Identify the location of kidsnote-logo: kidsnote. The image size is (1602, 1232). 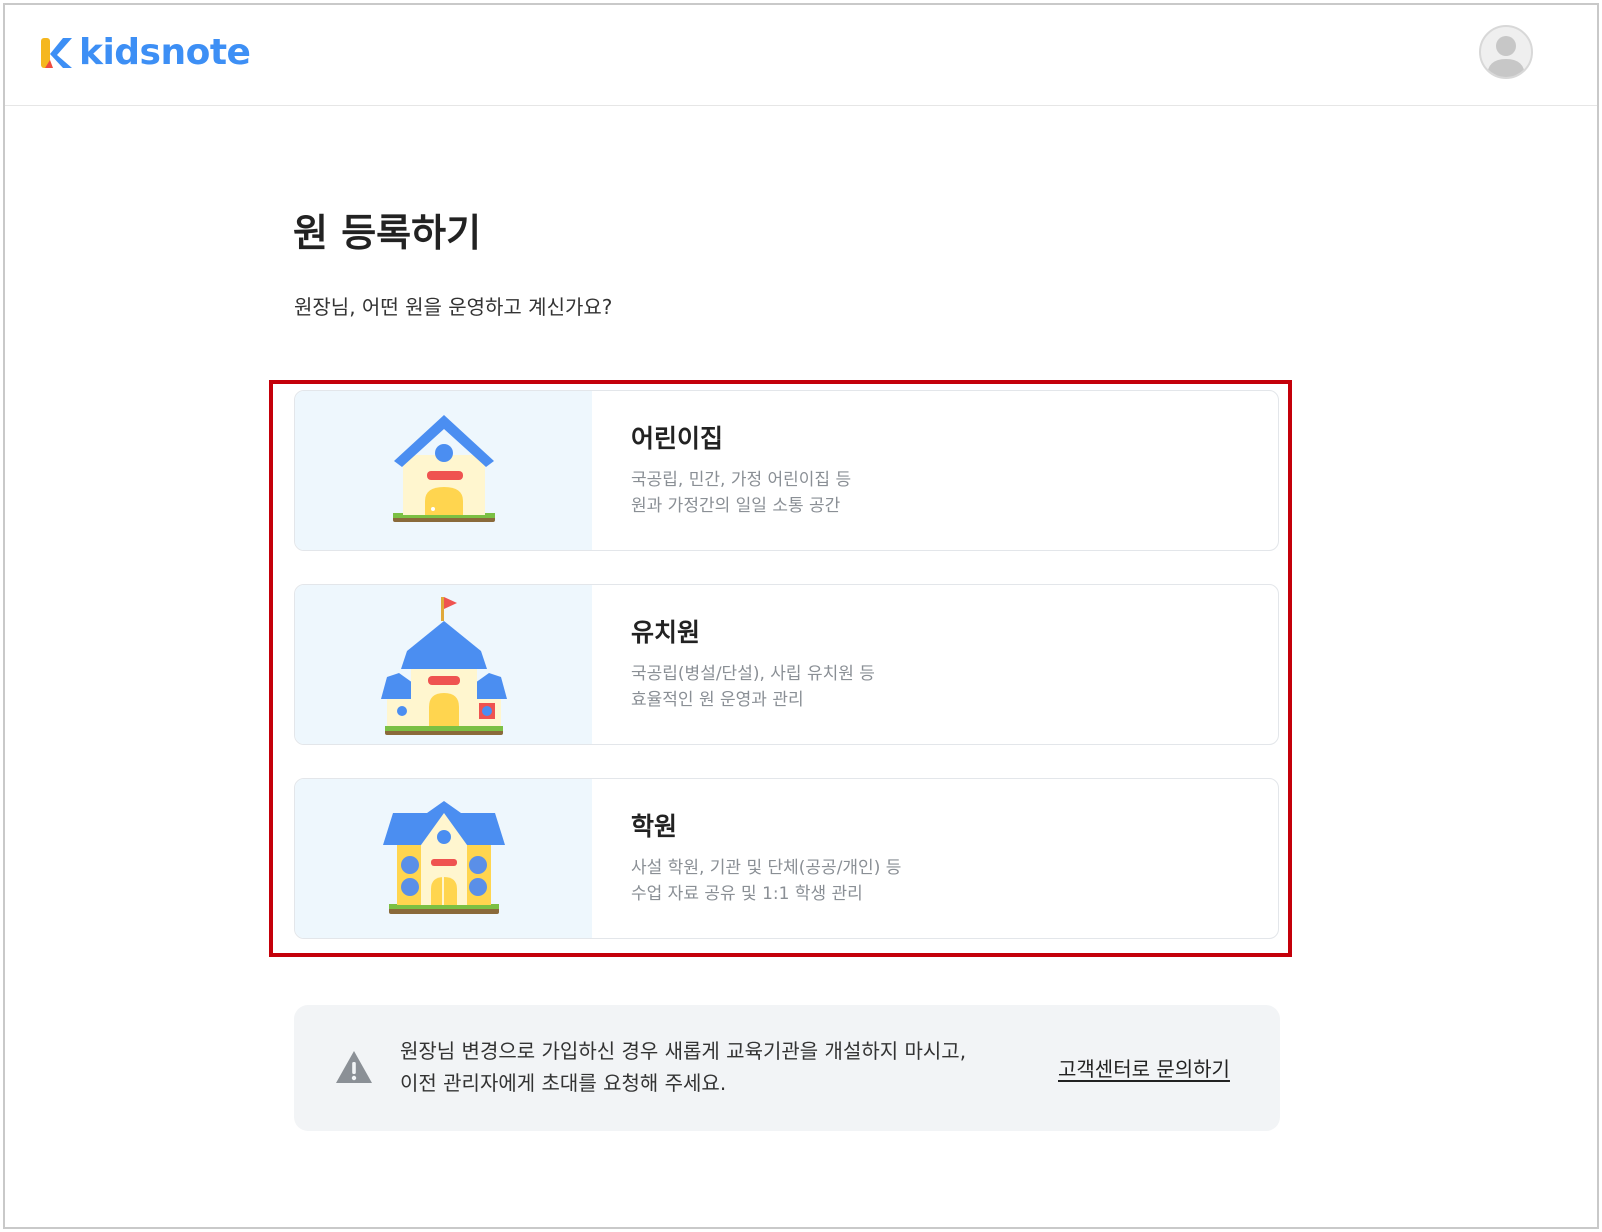
(145, 52).